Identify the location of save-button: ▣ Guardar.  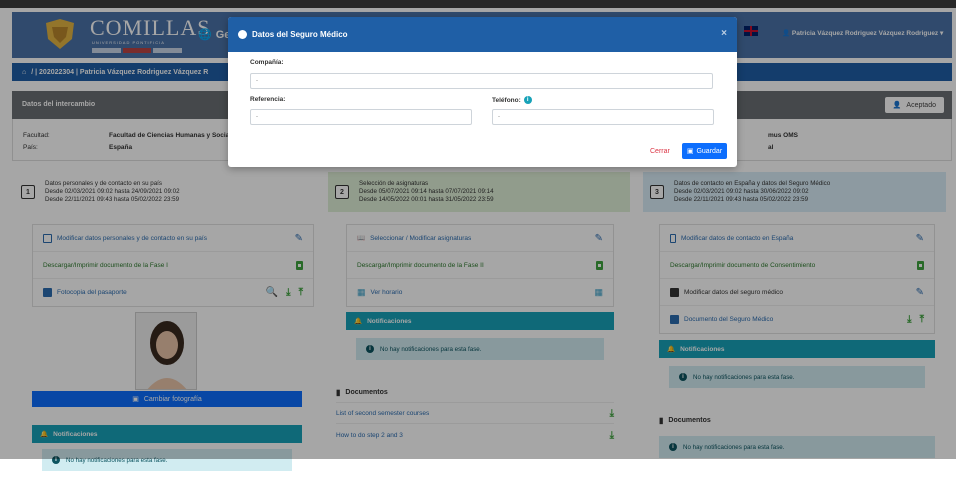
(704, 151).